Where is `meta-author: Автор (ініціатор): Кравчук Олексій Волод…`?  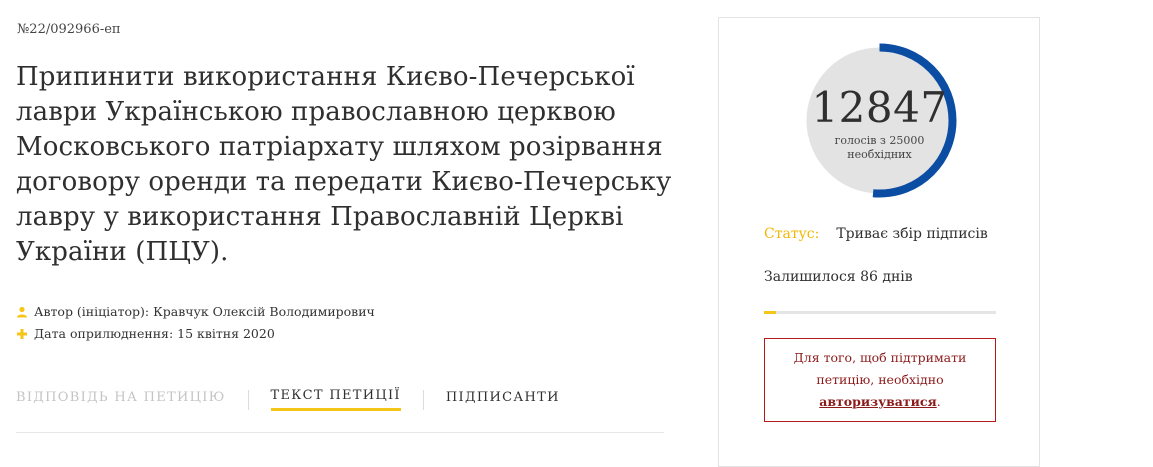 meta-author: Автор (ініціатор): Кравчук Олексій Волод… is located at coordinates (195, 311).